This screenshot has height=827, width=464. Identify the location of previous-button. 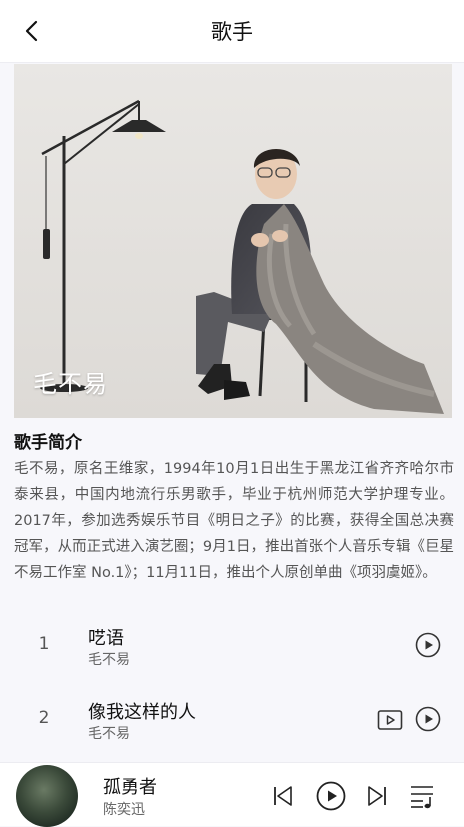
(283, 796).